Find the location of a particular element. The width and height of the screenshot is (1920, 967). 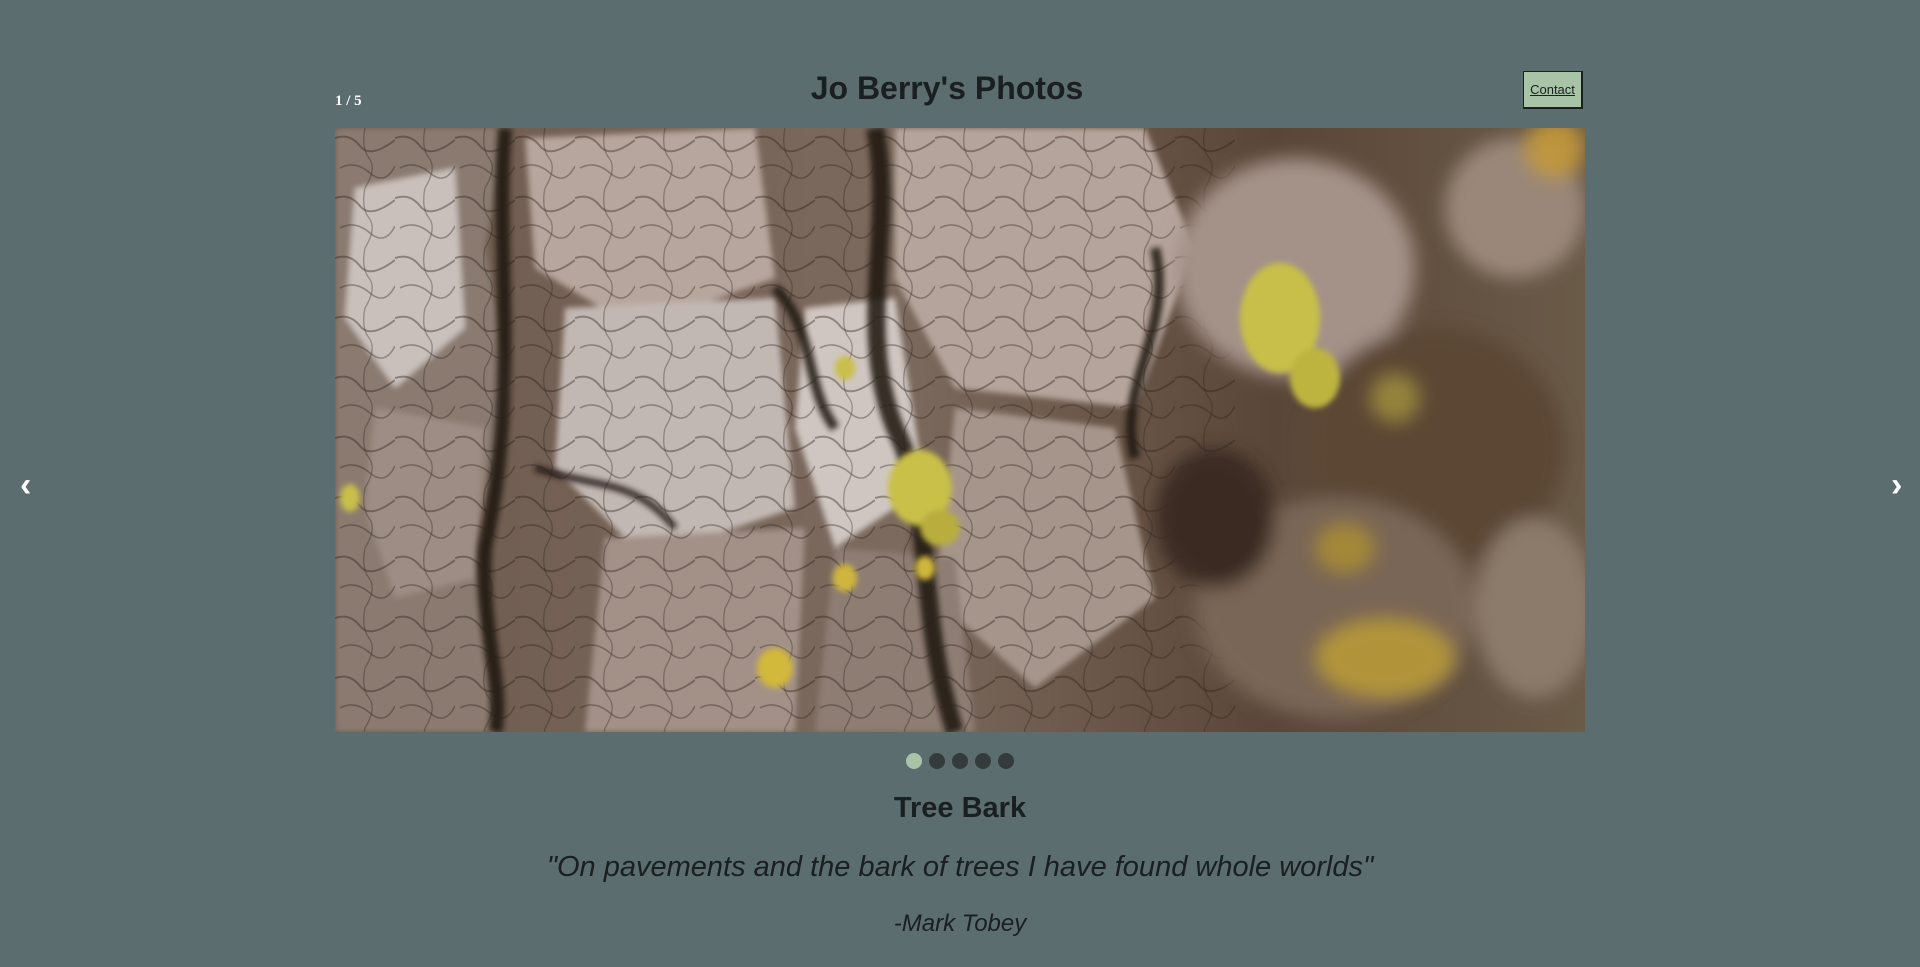

photo-title: Tree Bark is located at coordinates (960, 808).